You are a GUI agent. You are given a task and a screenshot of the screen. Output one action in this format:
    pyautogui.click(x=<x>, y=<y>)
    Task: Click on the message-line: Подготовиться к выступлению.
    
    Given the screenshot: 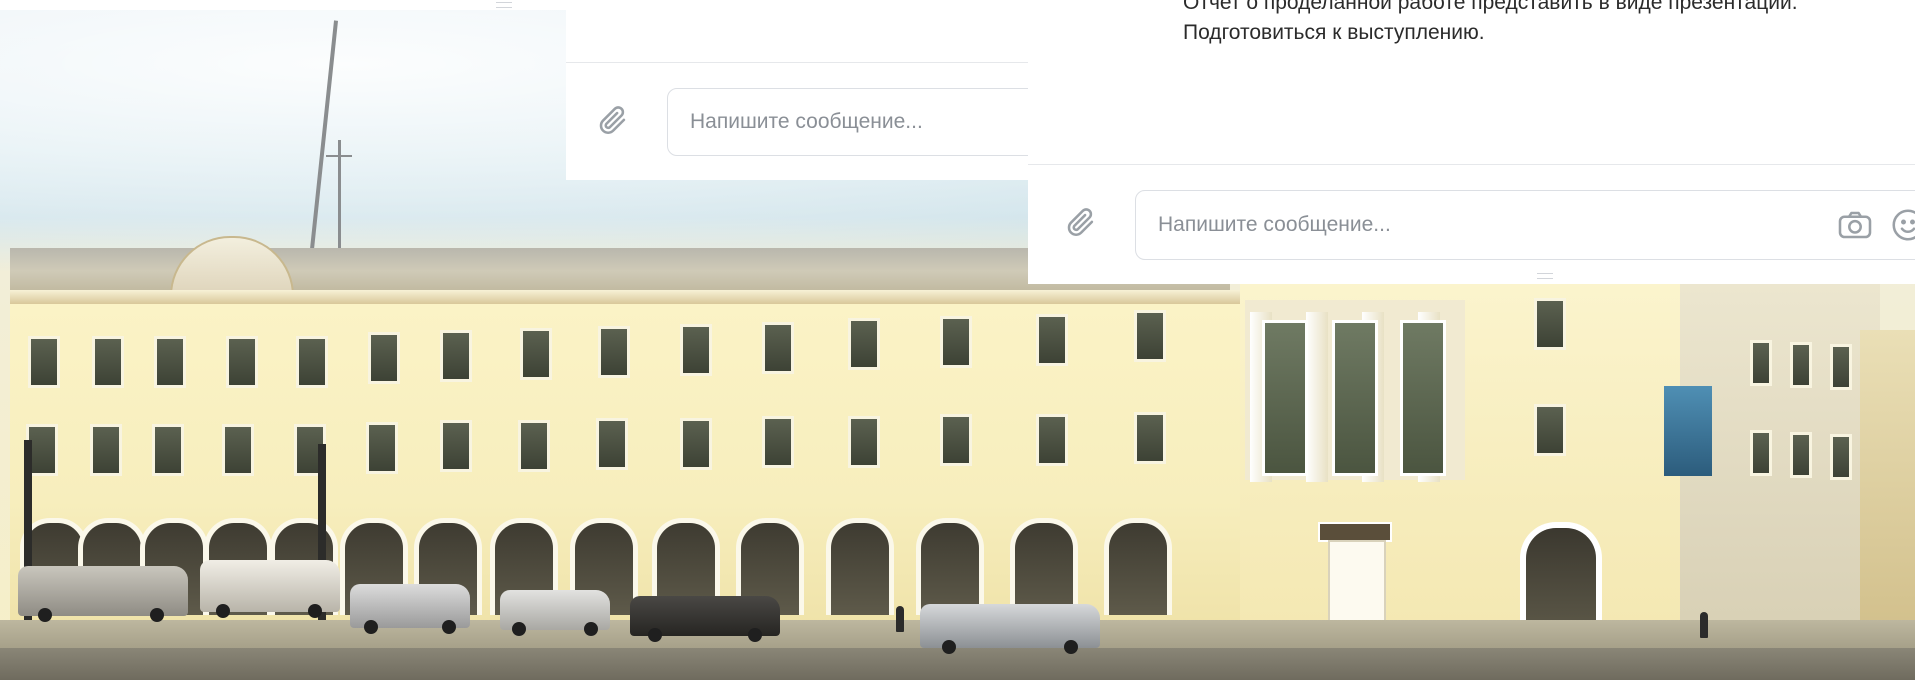 What is the action you would take?
    pyautogui.click(x=1334, y=32)
    